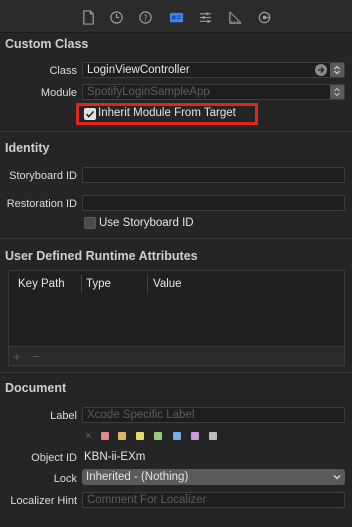  What do you see at coordinates (148, 92) in the screenshot?
I see `module-placeholder: SpotifyLoginSampleApp` at bounding box center [148, 92].